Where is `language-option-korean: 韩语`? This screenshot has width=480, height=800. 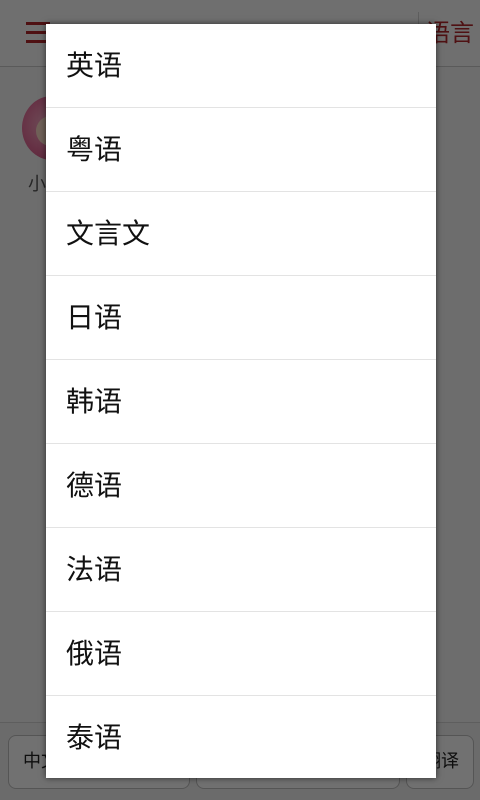
language-option-korean: 韩语 is located at coordinates (241, 402).